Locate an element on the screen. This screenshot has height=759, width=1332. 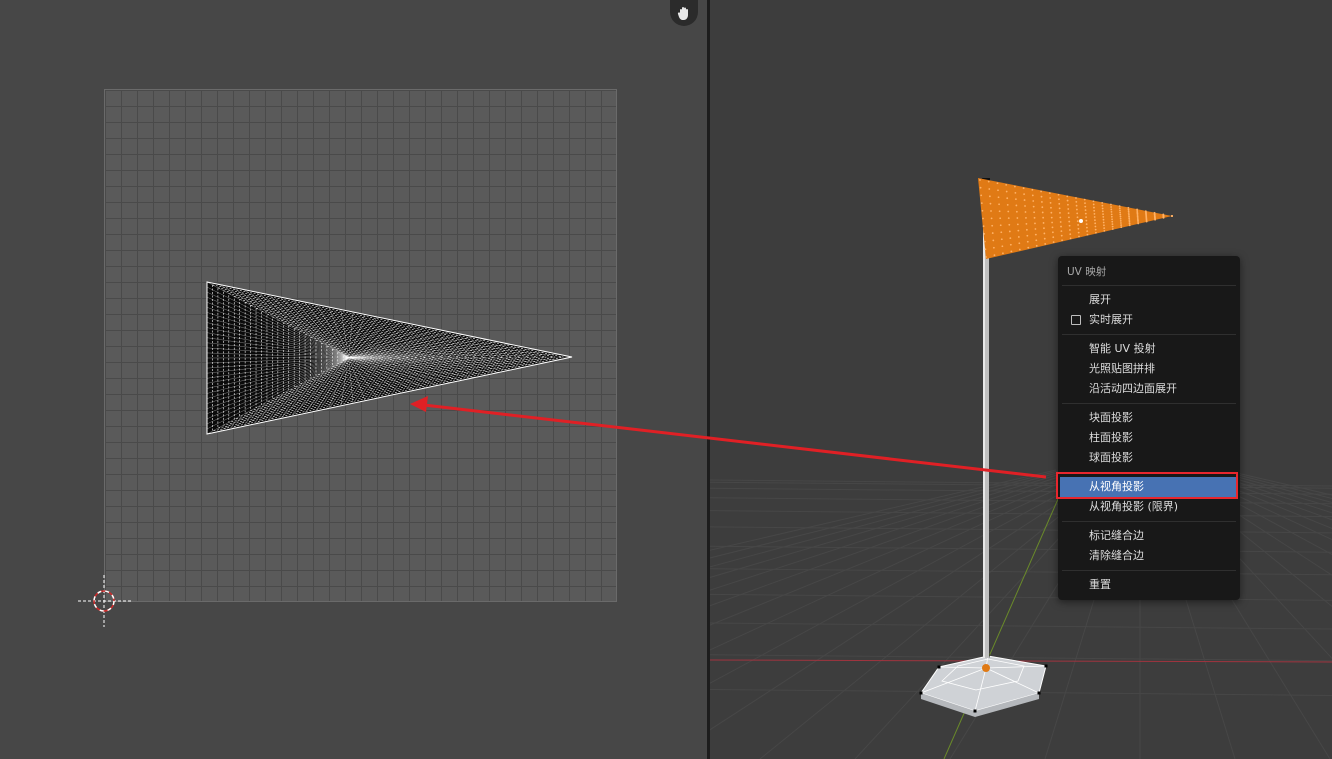
annotation-layer is located at coordinates (728, 437).